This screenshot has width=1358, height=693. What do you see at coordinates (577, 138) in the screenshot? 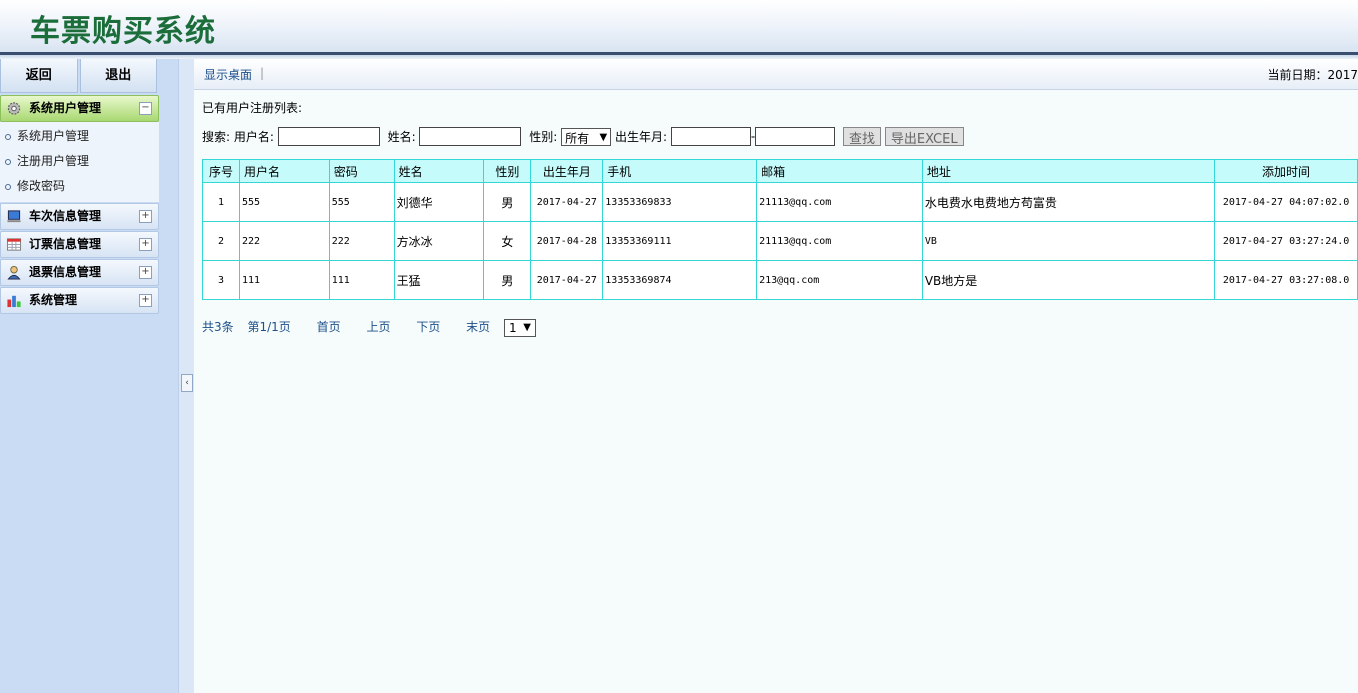
I see `gender-selected-value: 所有` at bounding box center [577, 138].